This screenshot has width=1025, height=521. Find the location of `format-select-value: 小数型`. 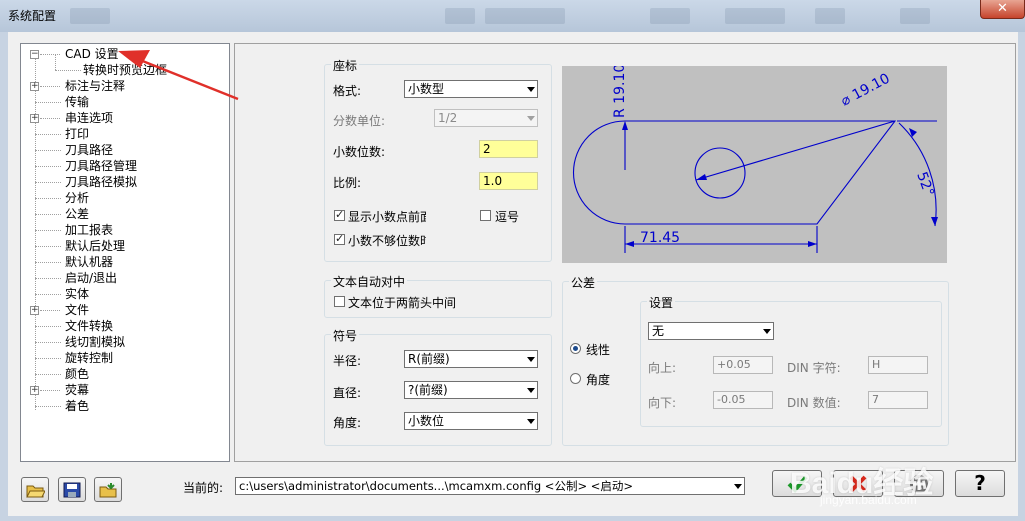

format-select-value: 小数型 is located at coordinates (426, 89).